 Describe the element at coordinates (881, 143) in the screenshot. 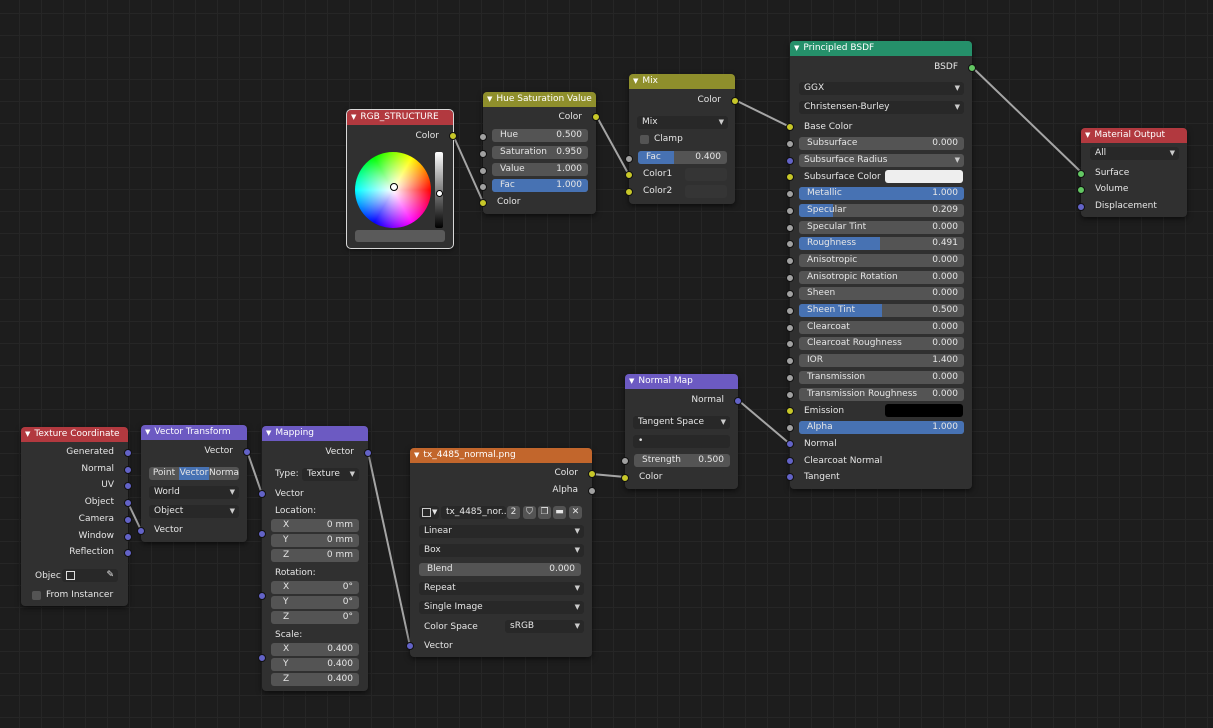

I see `bsdf-subsurface-field: Subsurface 0.000` at that location.